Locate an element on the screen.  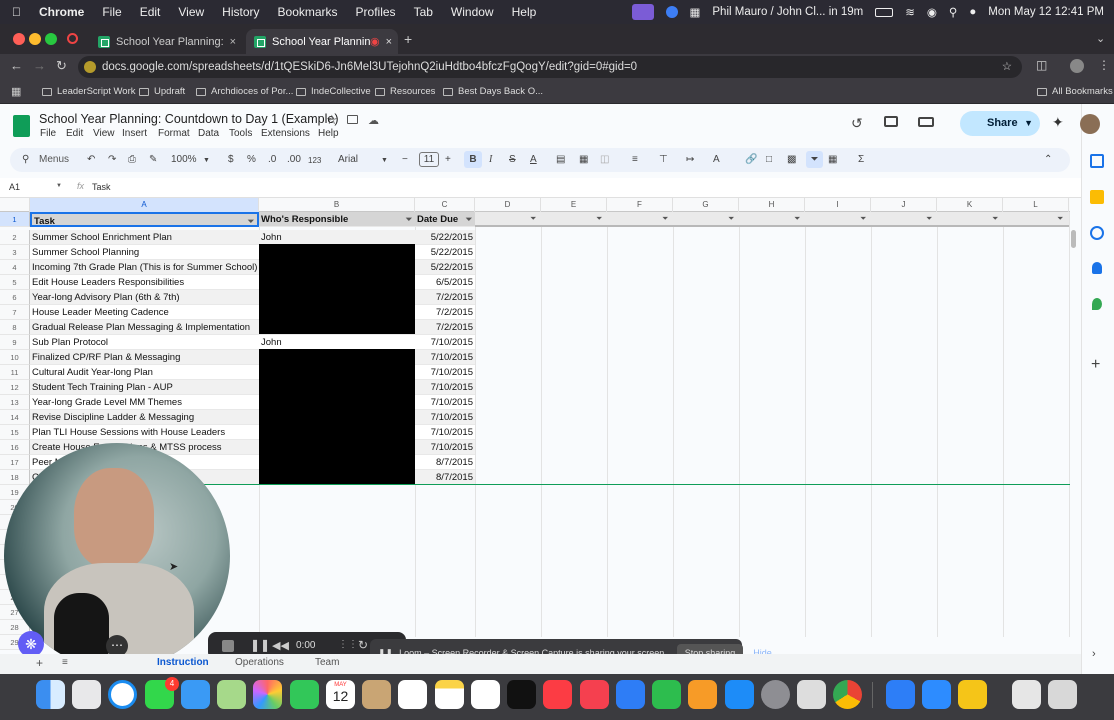
cell-task: Finalized CP/RF Plan & Messaging is located at coordinates (144, 357).